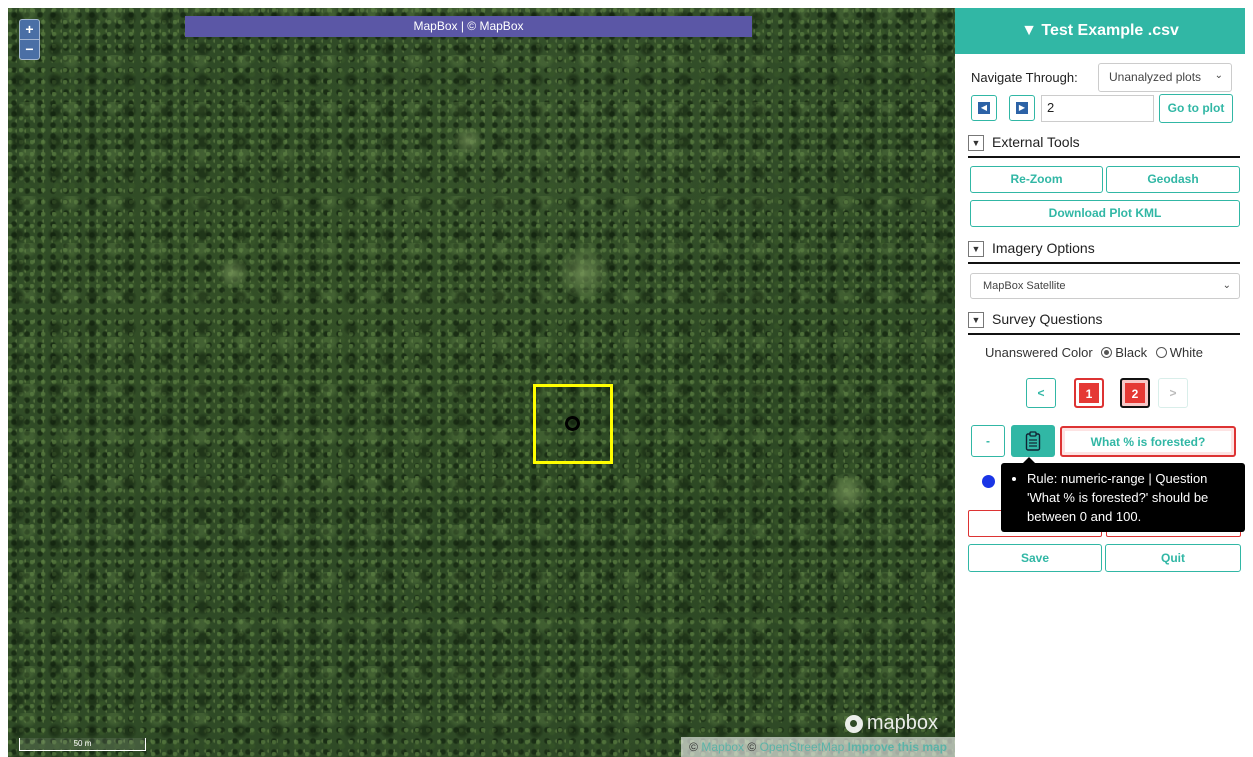 This screenshot has height=757, width=1253. I want to click on go-to-plot-button: Go to plot, so click(1196, 108).